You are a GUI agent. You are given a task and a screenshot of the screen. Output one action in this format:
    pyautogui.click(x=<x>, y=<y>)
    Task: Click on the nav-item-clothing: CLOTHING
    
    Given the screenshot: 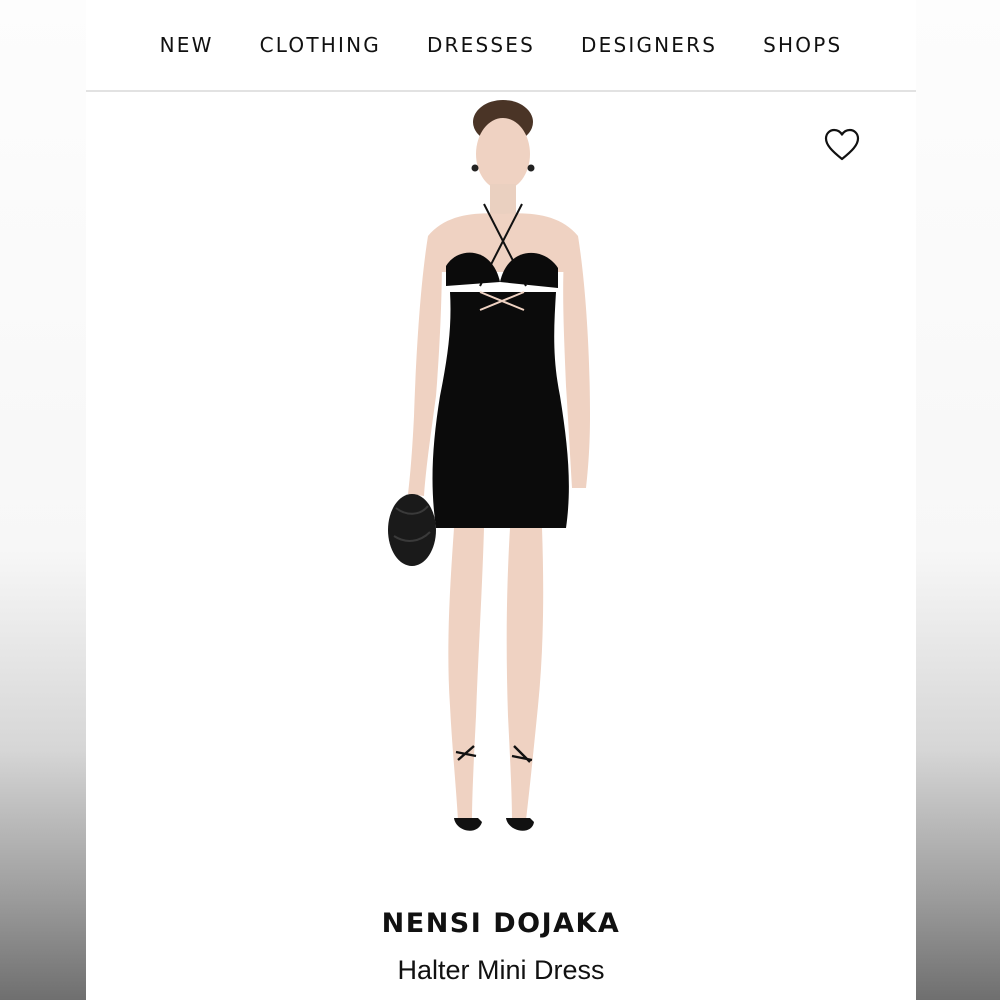 What is the action you would take?
    pyautogui.click(x=320, y=45)
    